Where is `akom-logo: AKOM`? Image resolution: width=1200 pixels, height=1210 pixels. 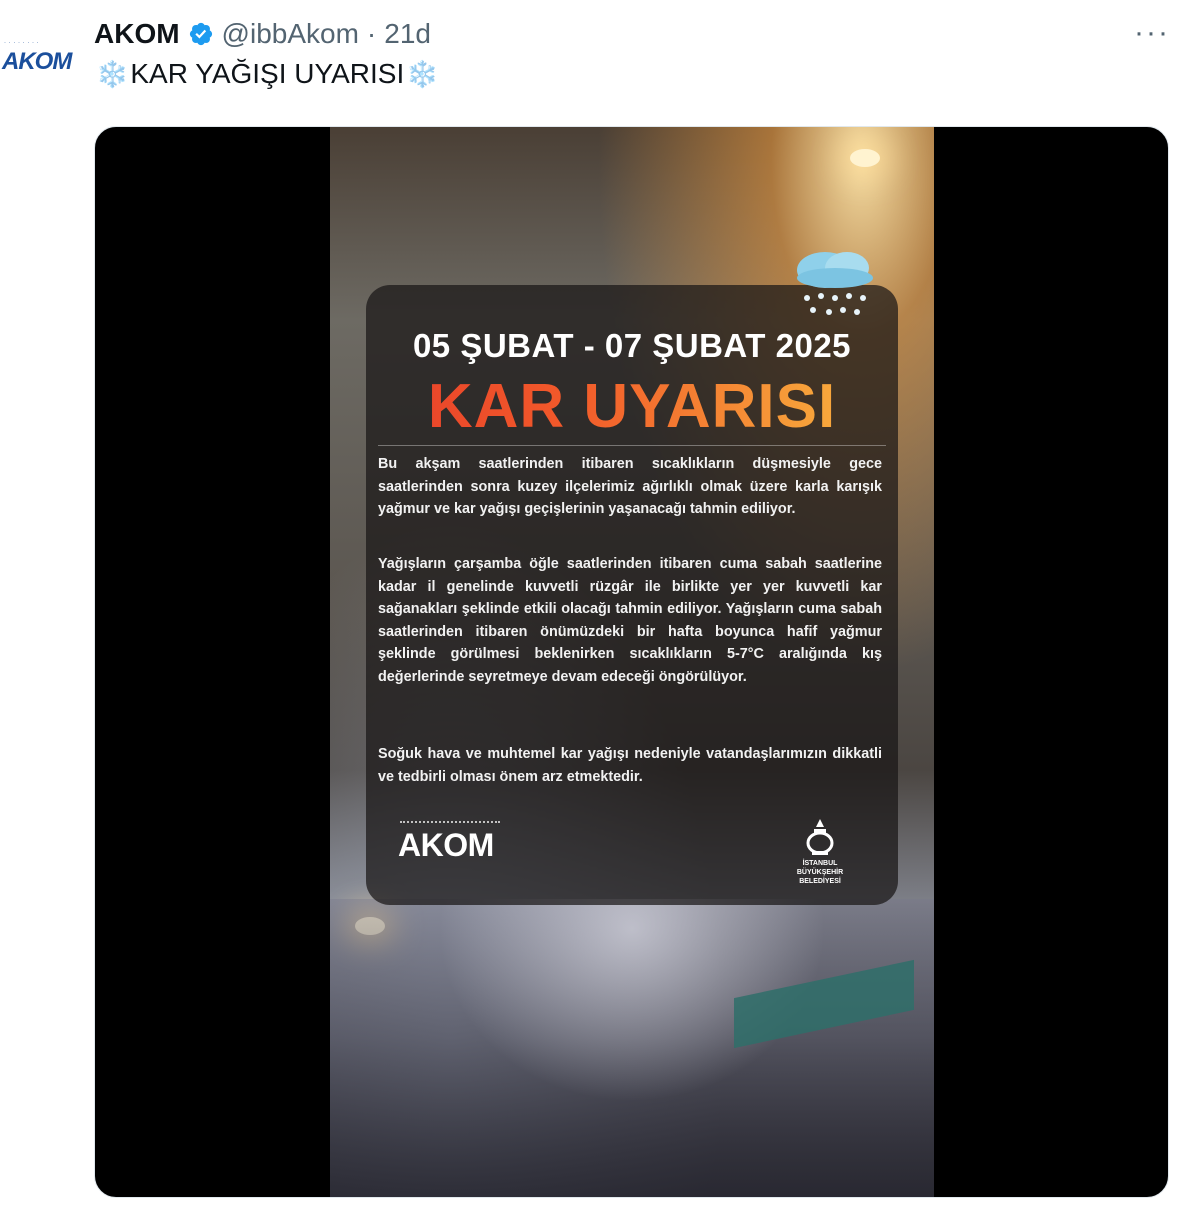 akom-logo: AKOM is located at coordinates (446, 845).